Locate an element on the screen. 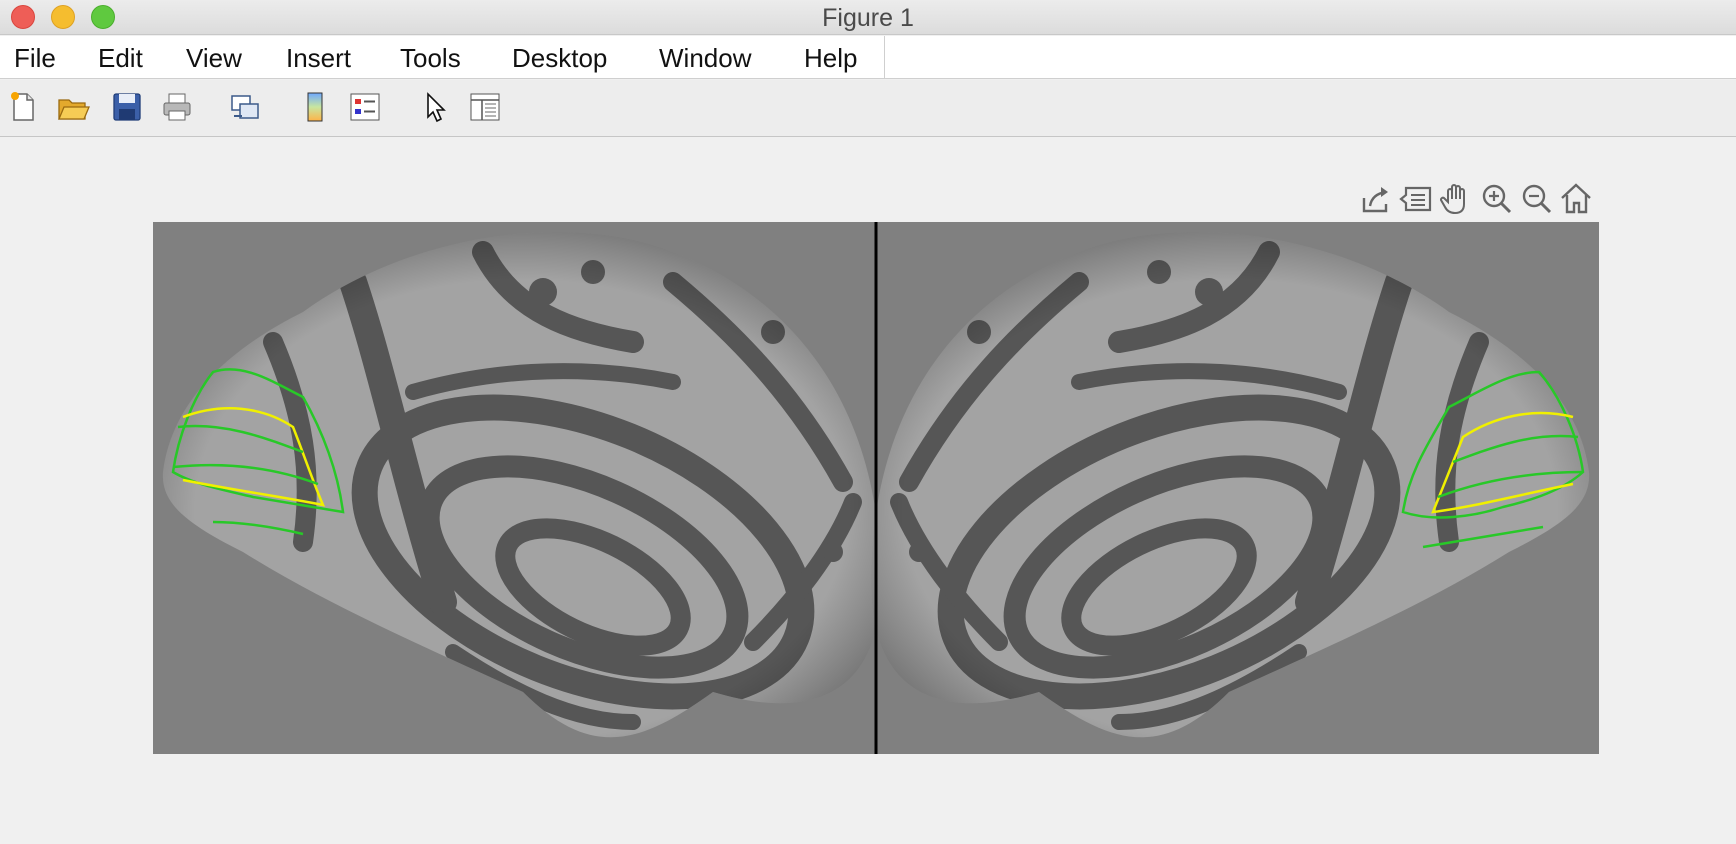 The width and height of the screenshot is (1736, 844). menu-insert: Insert is located at coordinates (318, 58).